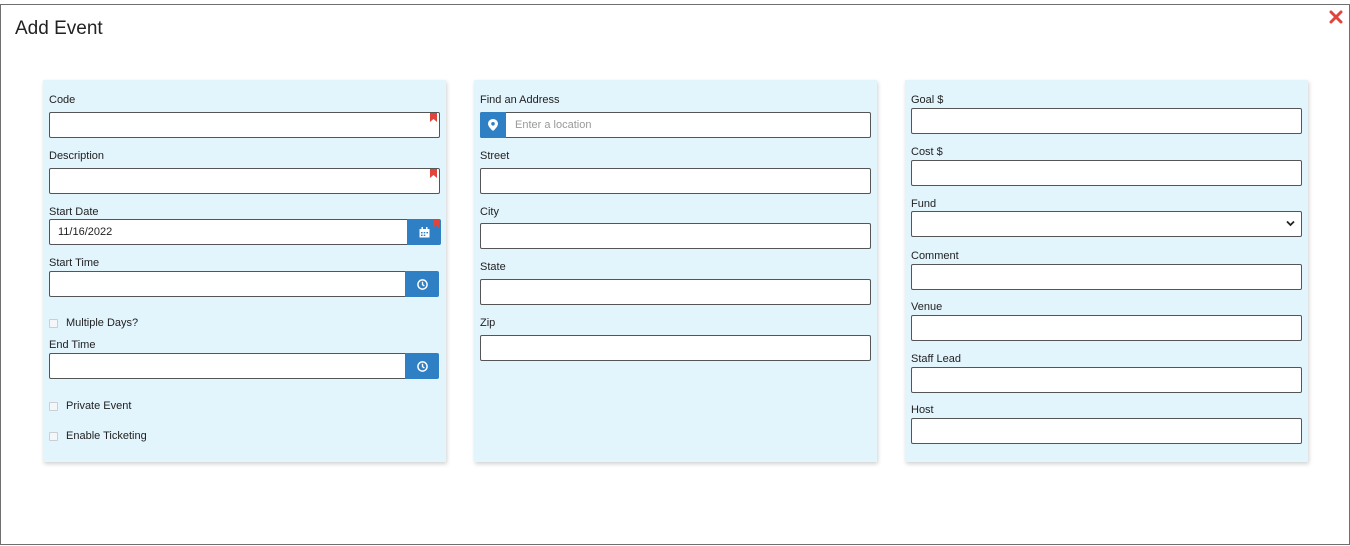  What do you see at coordinates (927, 100) in the screenshot?
I see `goal-label: Goal $` at bounding box center [927, 100].